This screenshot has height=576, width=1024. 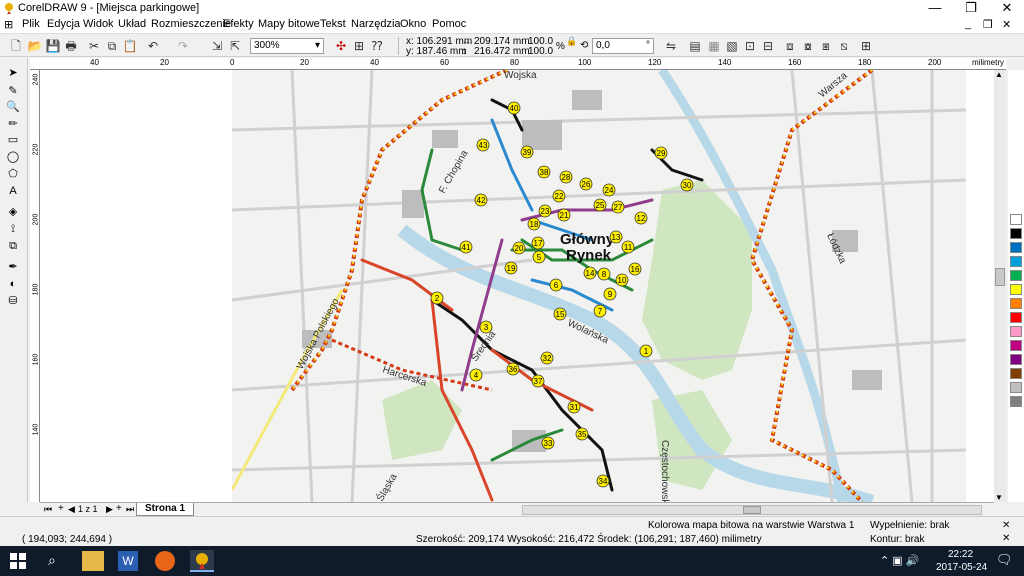 What do you see at coordinates (128, 561) in the screenshot?
I see `word-icon: W` at bounding box center [128, 561].